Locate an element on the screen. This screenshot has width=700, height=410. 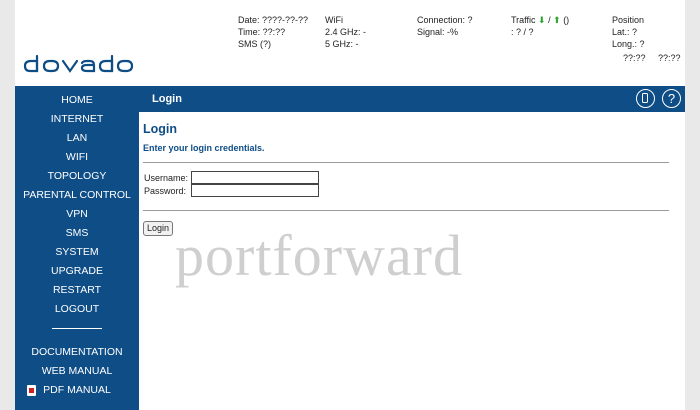
status-date-column: Date: ????-??-?? Time: ??:?? SMS (?) is located at coordinates (273, 32).